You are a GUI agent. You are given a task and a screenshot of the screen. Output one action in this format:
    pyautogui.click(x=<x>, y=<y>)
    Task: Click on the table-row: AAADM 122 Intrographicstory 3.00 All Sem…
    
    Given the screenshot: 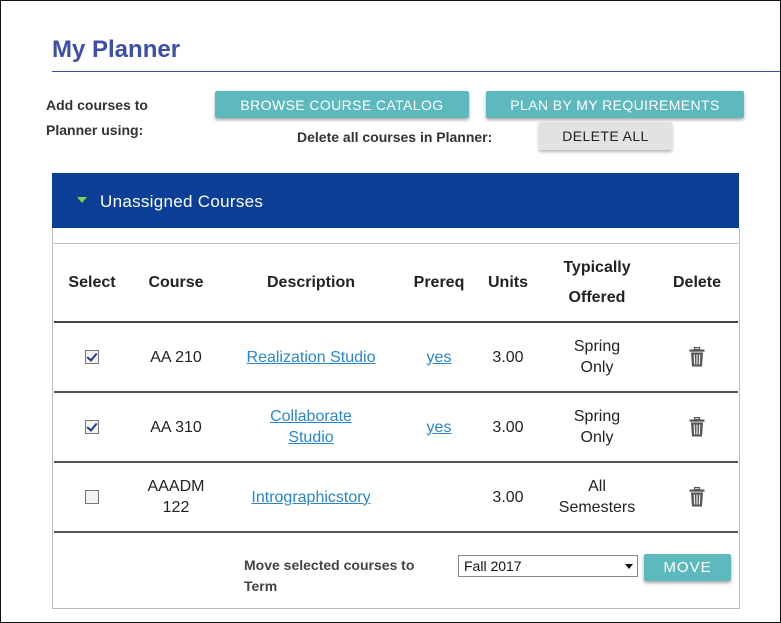 What is the action you would take?
    pyautogui.click(x=396, y=497)
    